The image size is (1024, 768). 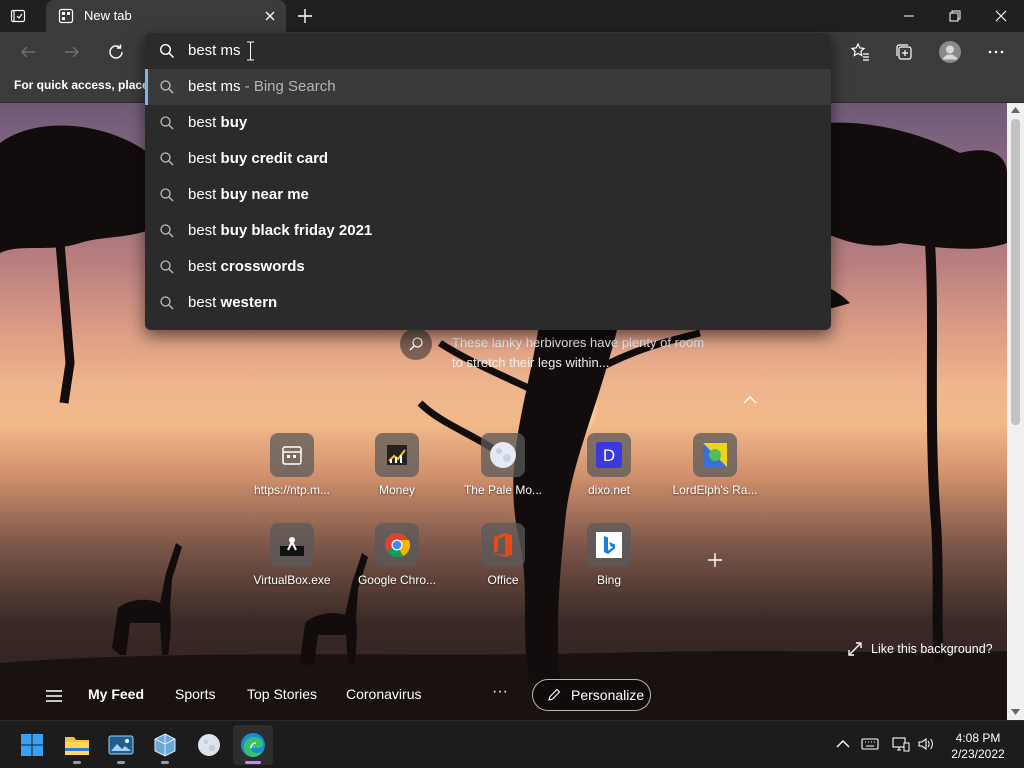 I want to click on address-bar: best ms, so click(x=488, y=51).